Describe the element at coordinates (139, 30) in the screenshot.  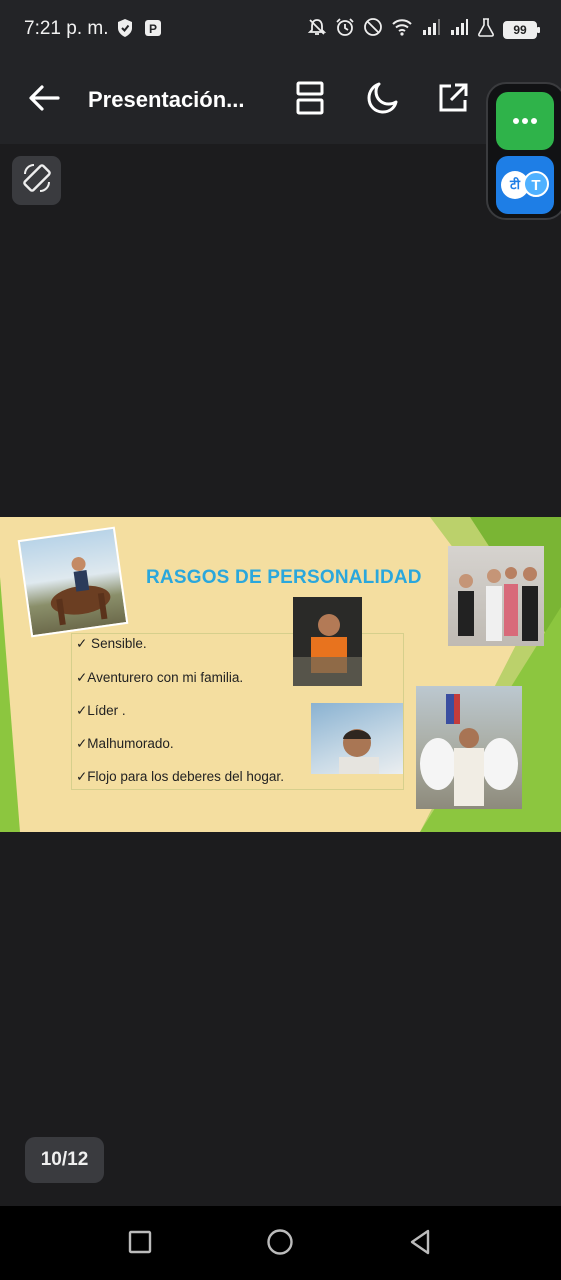
I see `status-left-icons: P` at that location.